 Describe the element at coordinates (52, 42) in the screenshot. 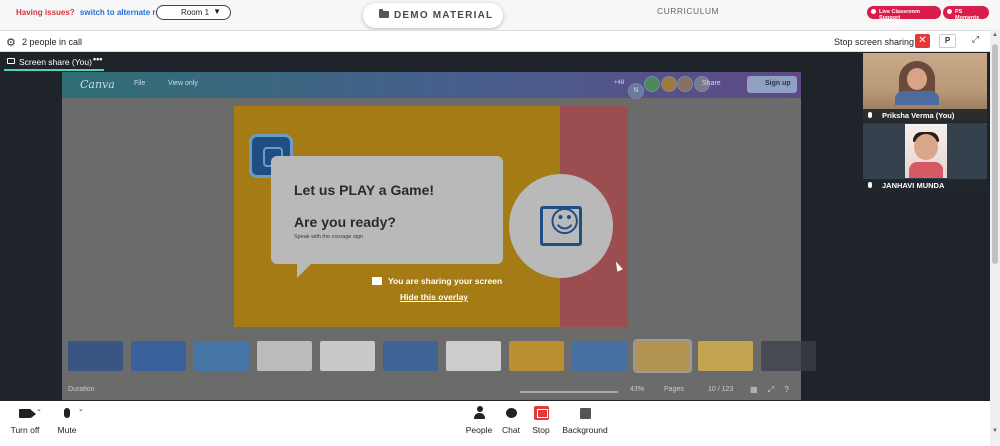

I see `people-in-call: 2 people in call` at that location.